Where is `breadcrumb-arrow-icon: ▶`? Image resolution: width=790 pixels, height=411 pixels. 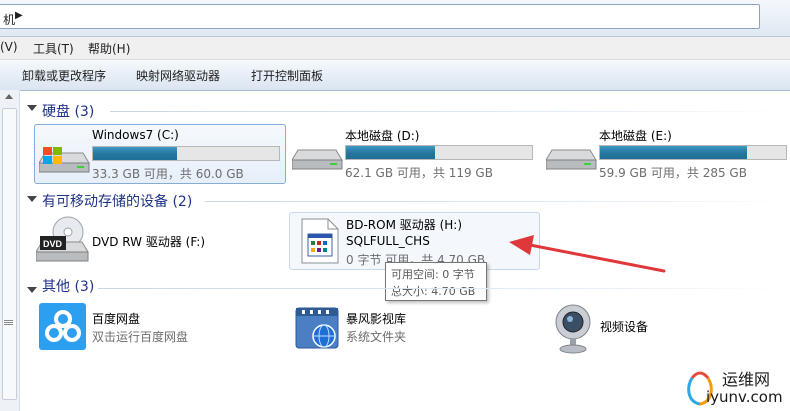
breadcrumb-arrow-icon: ▶ is located at coordinates (19, 15).